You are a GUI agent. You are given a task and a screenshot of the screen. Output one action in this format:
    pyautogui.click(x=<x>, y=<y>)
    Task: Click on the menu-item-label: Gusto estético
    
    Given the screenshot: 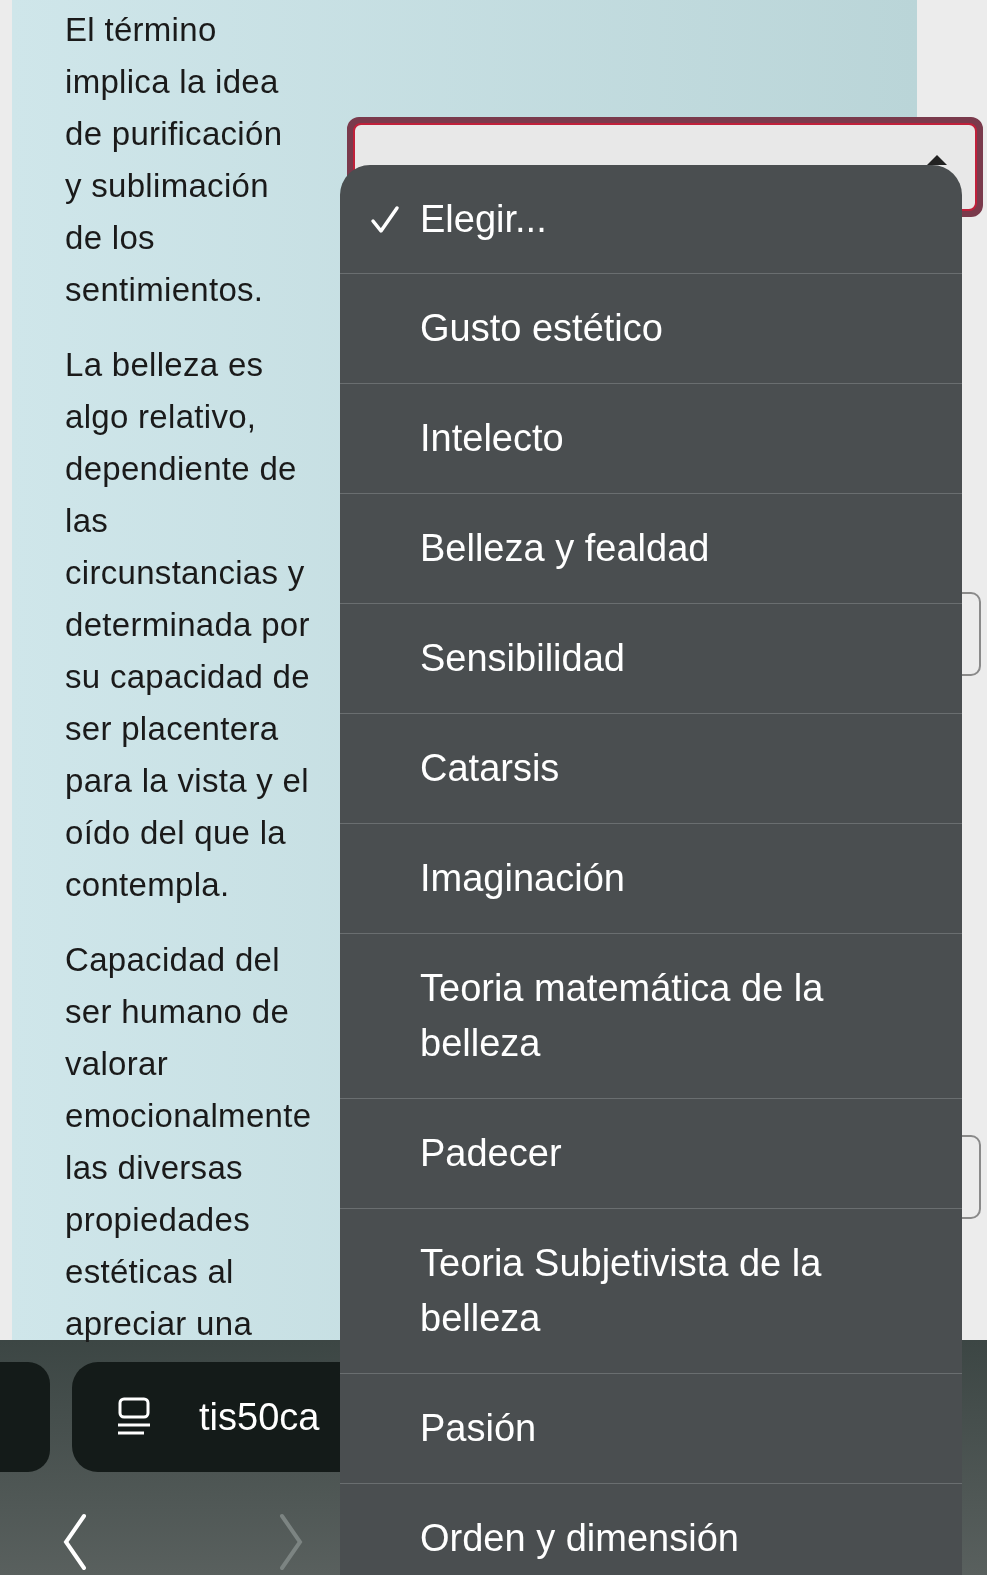 What is the action you would take?
    pyautogui.click(x=542, y=328)
    